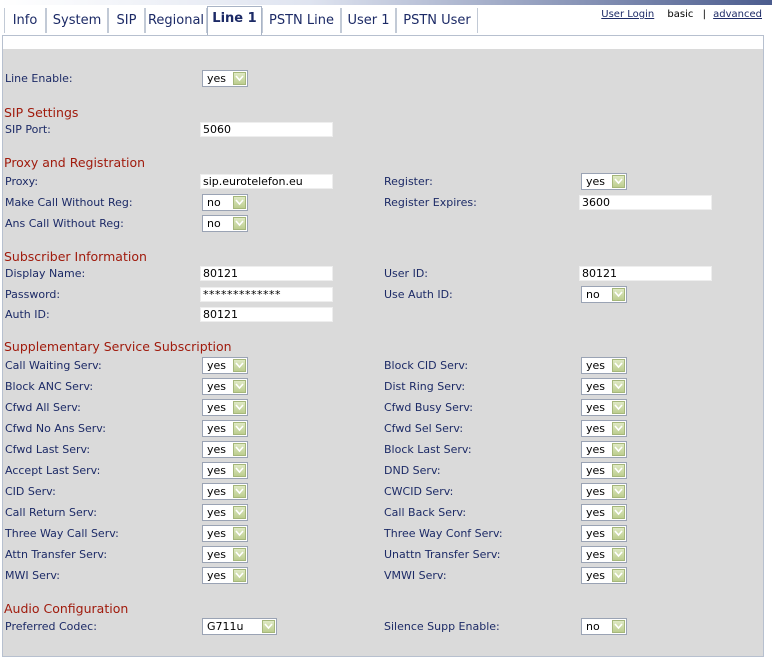 Image resolution: width=772 pixels, height=657 pixels. I want to click on register-expires-label: Register Expires:, so click(430, 202).